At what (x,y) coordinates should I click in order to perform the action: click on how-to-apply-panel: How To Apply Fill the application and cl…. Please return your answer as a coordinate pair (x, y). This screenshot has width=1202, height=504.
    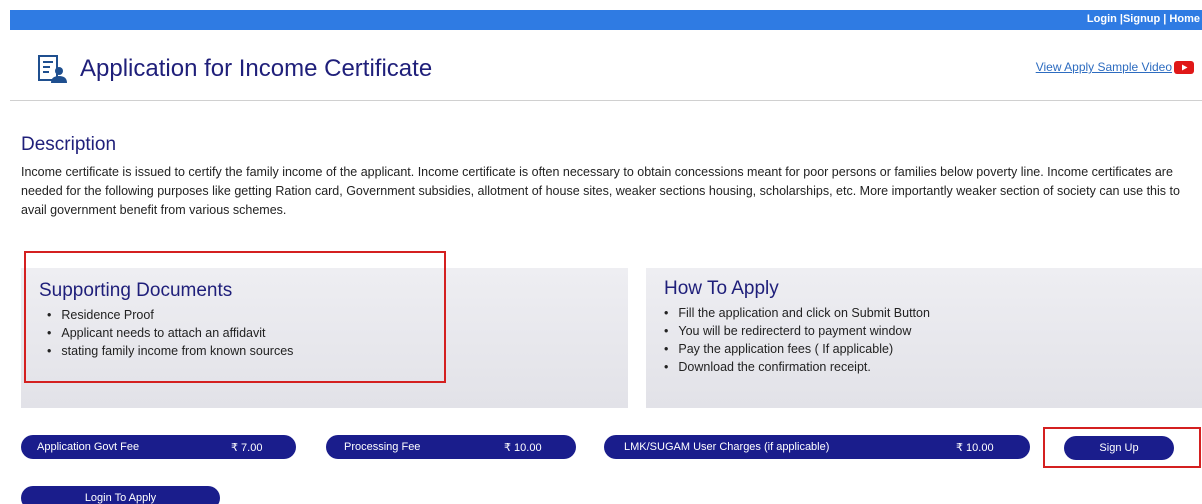
    Looking at the image, I should click on (924, 338).